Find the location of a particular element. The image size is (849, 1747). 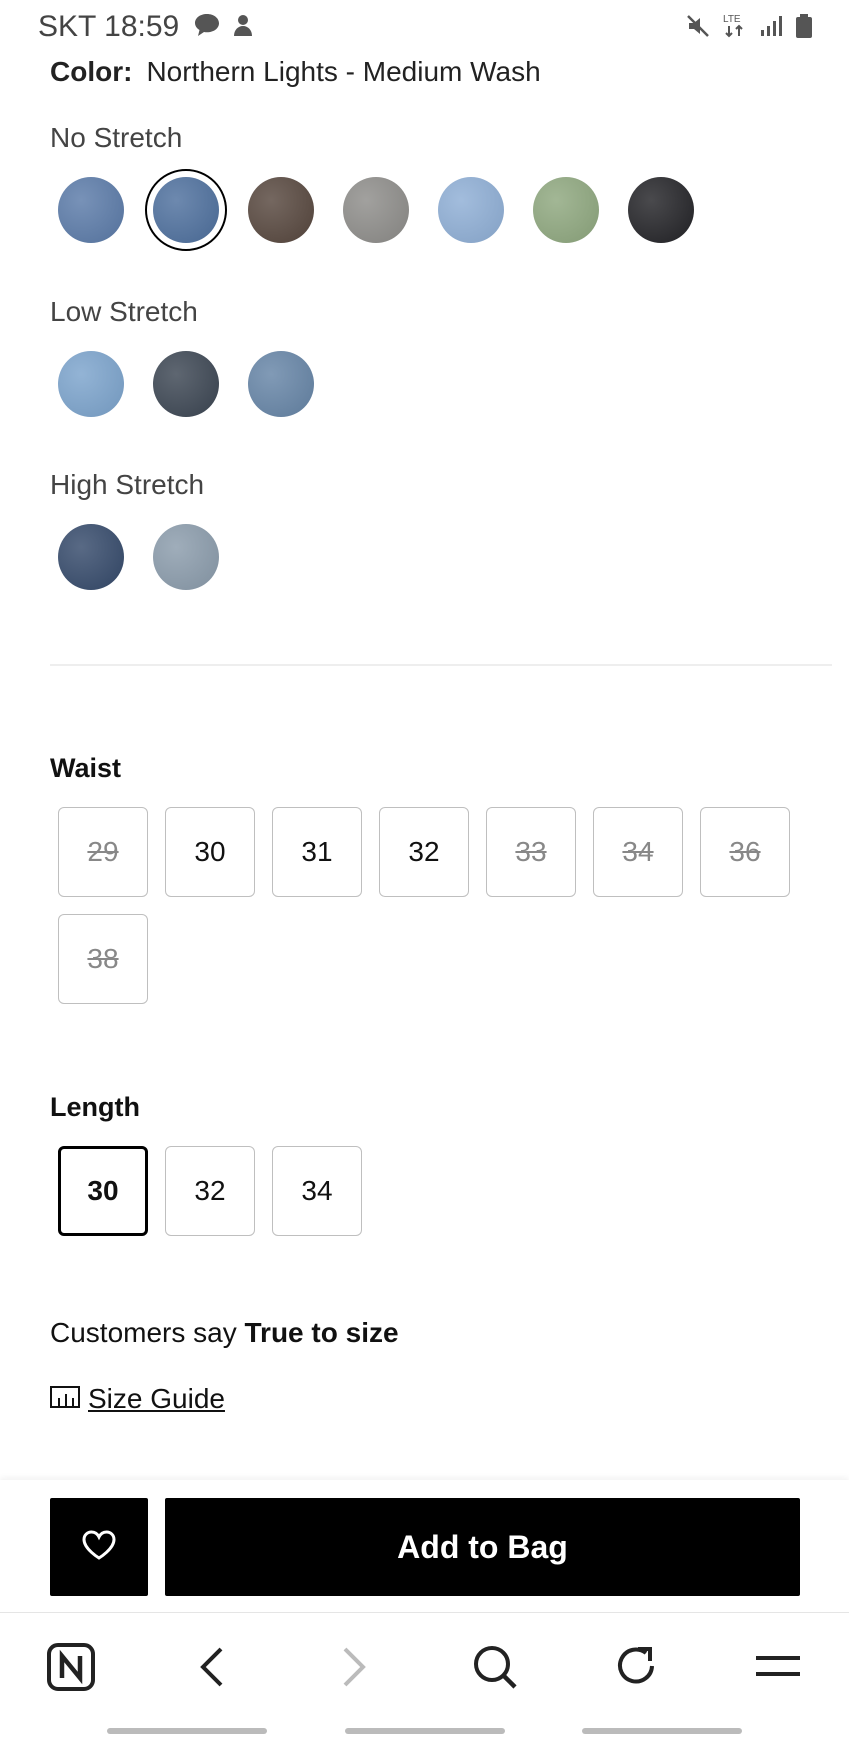

battery-icon is located at coordinates (804, 28).